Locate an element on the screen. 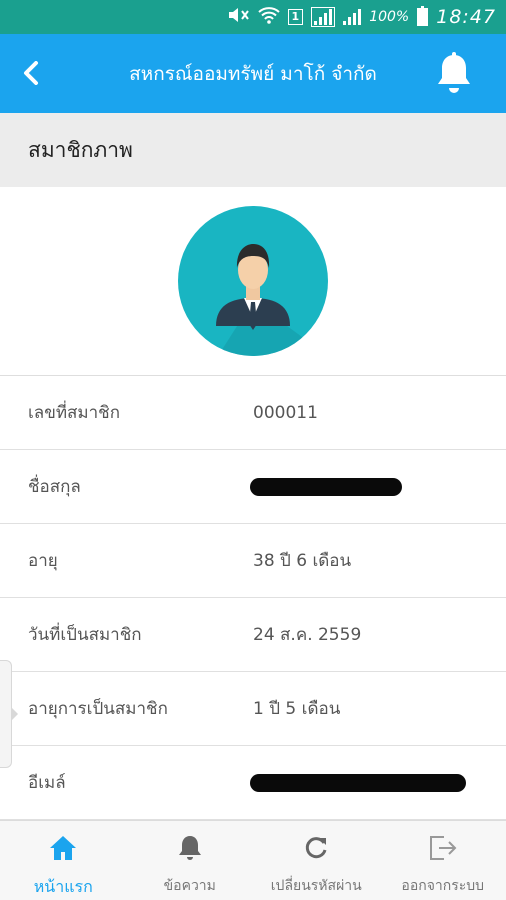  notification-button is located at coordinates (454, 74).